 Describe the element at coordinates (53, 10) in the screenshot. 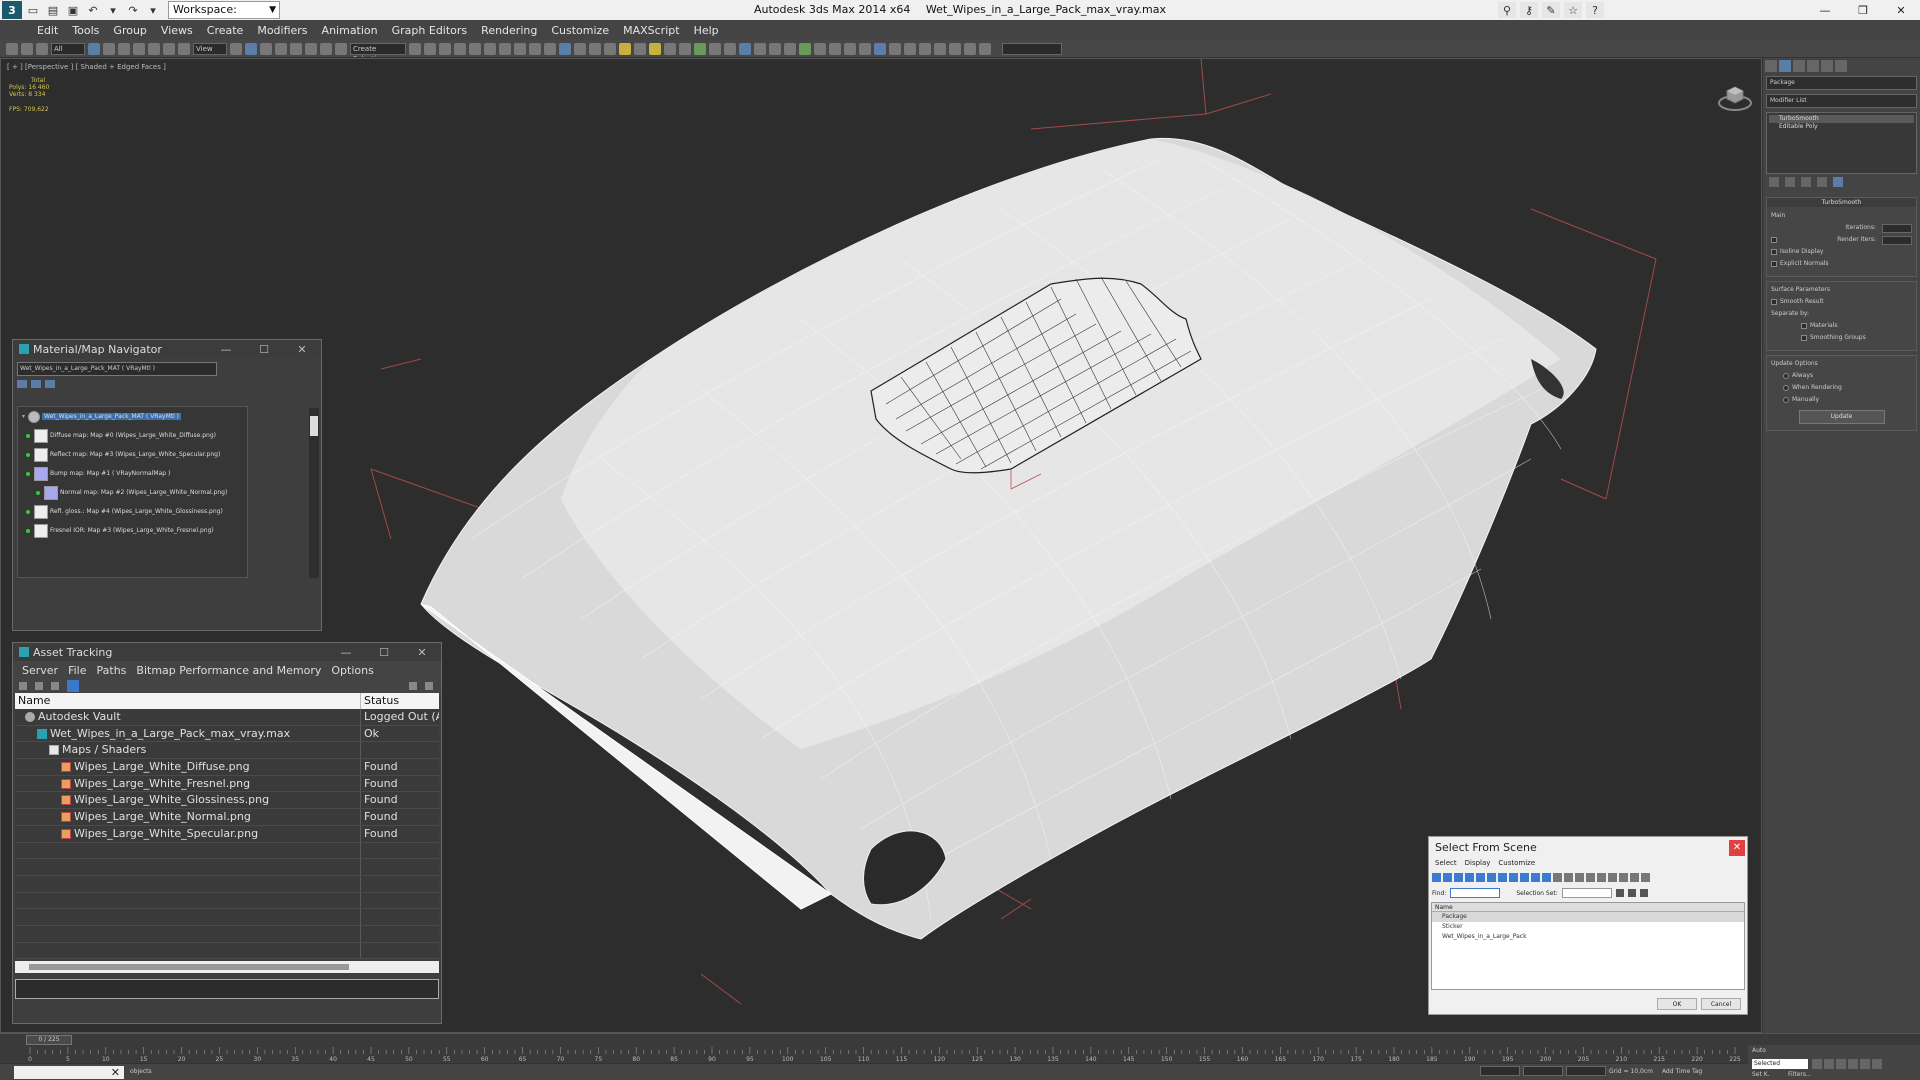

I see `open-file-icon: ▤` at that location.